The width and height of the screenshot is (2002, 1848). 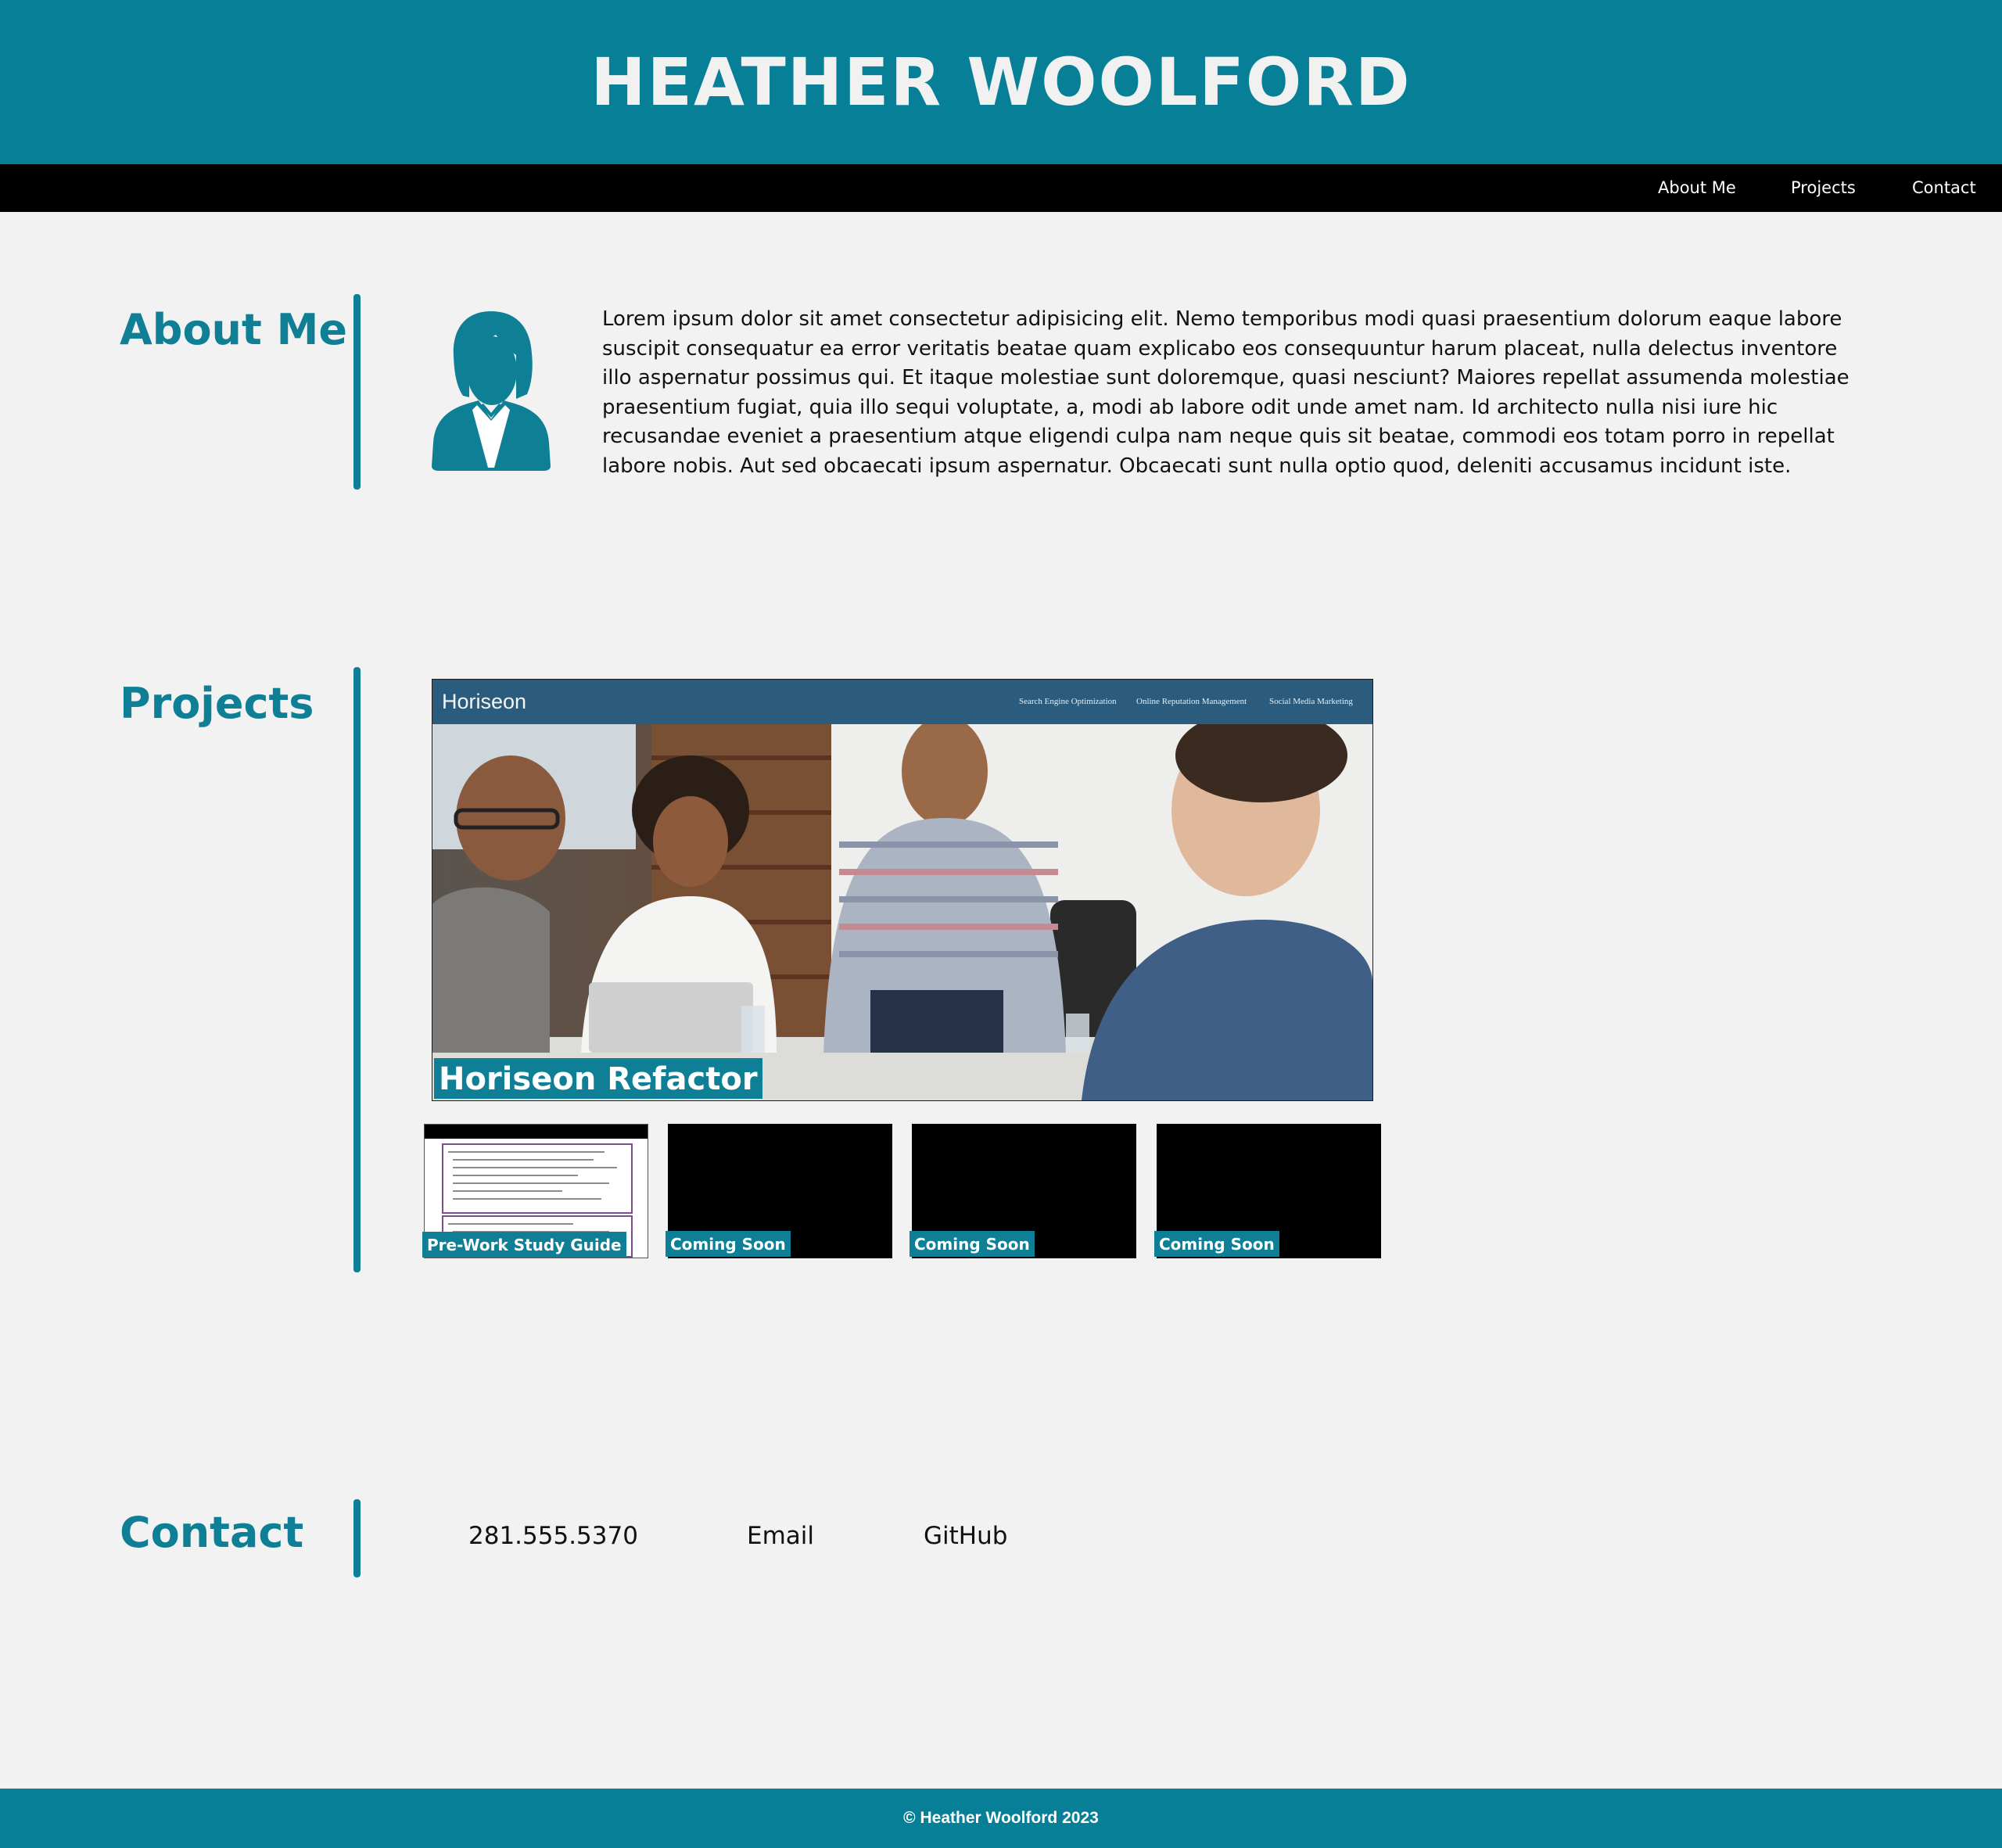 I want to click on person-icon, so click(x=491, y=391).